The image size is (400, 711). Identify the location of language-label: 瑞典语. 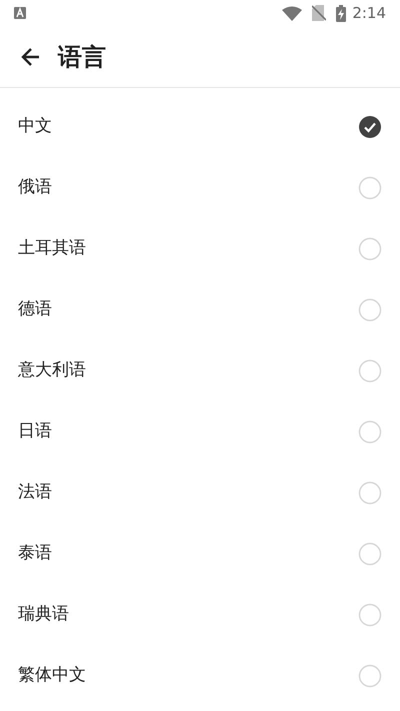
(43, 614).